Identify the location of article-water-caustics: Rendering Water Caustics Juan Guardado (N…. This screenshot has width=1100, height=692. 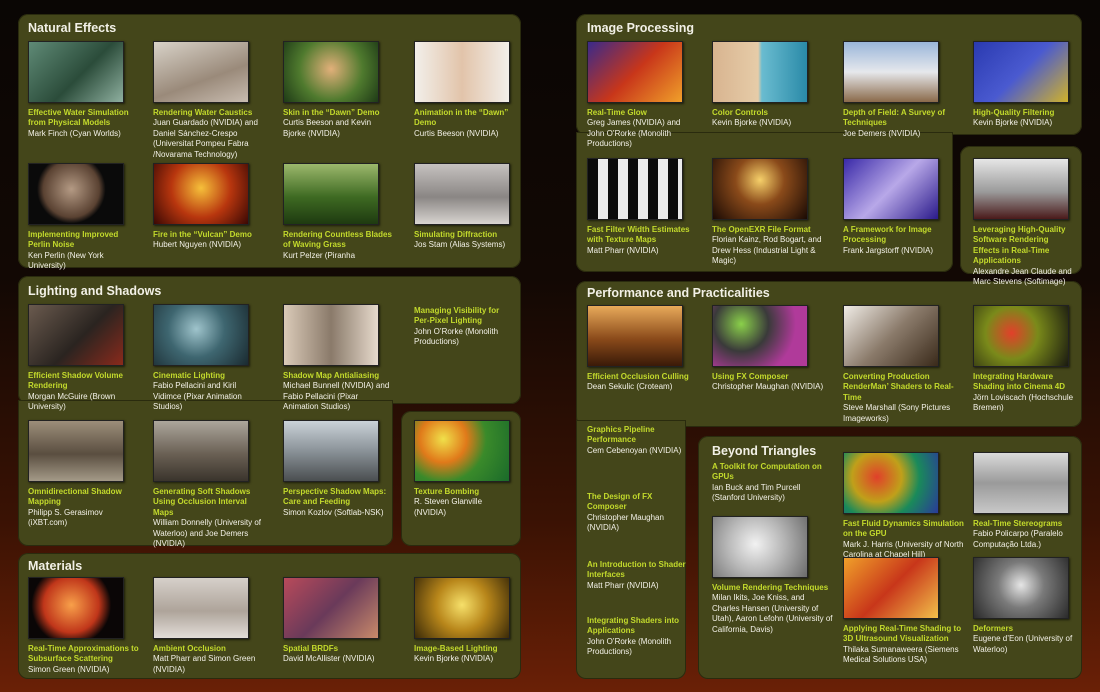
(209, 100).